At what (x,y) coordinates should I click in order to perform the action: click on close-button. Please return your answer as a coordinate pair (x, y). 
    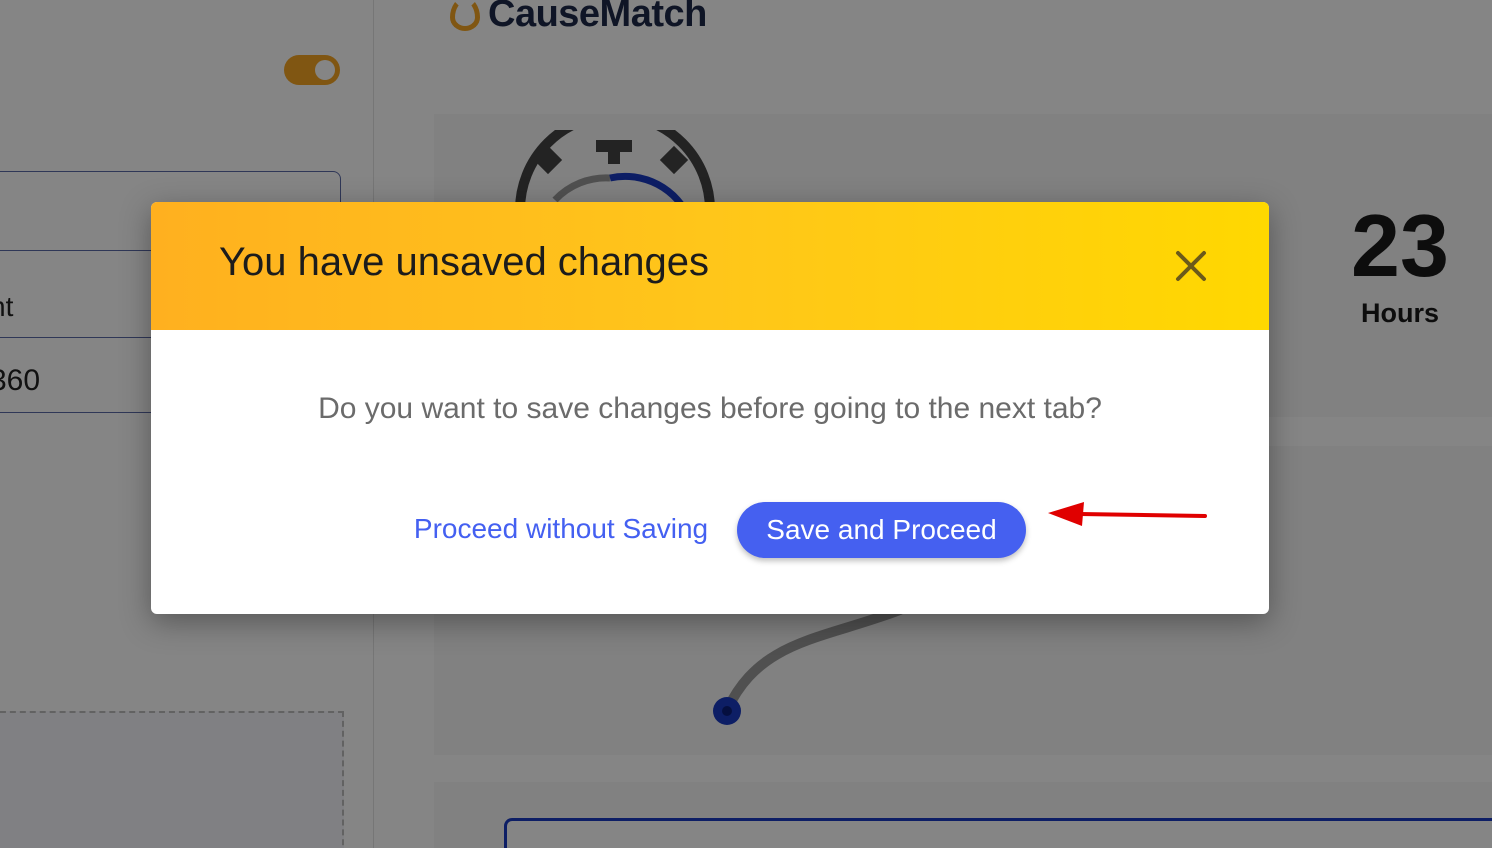
    Looking at the image, I should click on (1191, 266).